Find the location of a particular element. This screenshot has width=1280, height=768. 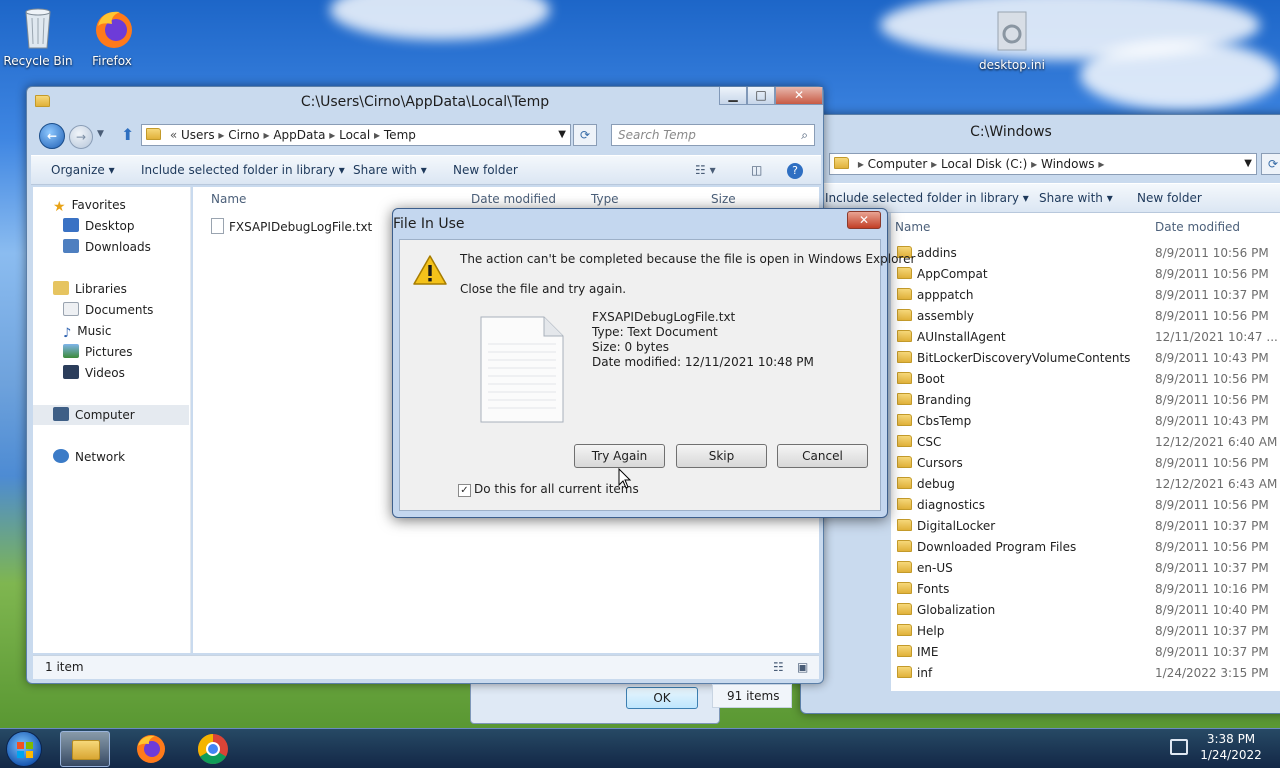

table-row: diagnostics 8/9/2011 10:56 PM is located at coordinates (1088, 505).